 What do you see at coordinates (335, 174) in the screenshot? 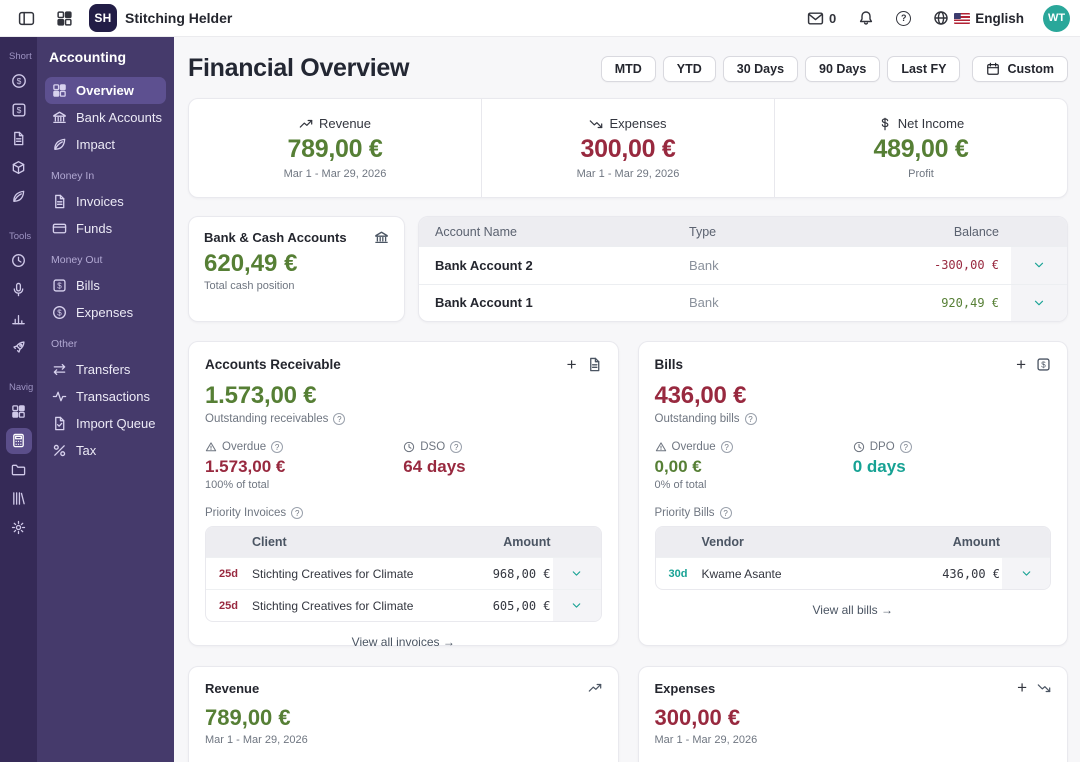
I see `kpi-revenue-period: Mar 1 - Mar 29, 2026` at bounding box center [335, 174].